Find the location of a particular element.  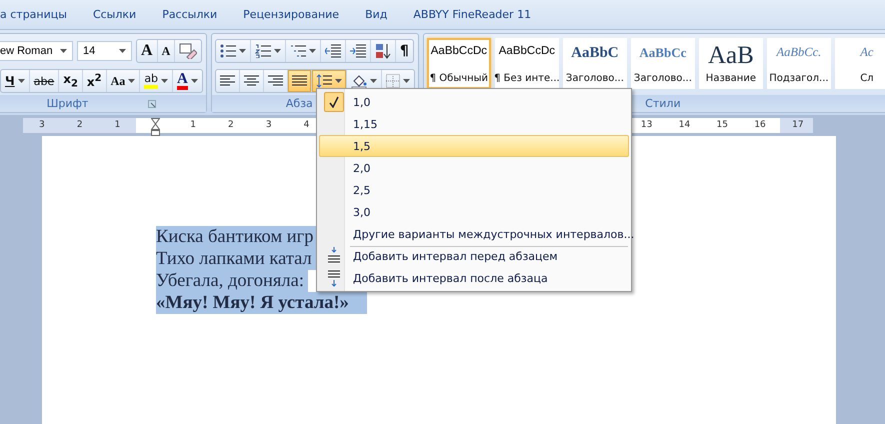

menu-item: 2,5 is located at coordinates (474, 190).